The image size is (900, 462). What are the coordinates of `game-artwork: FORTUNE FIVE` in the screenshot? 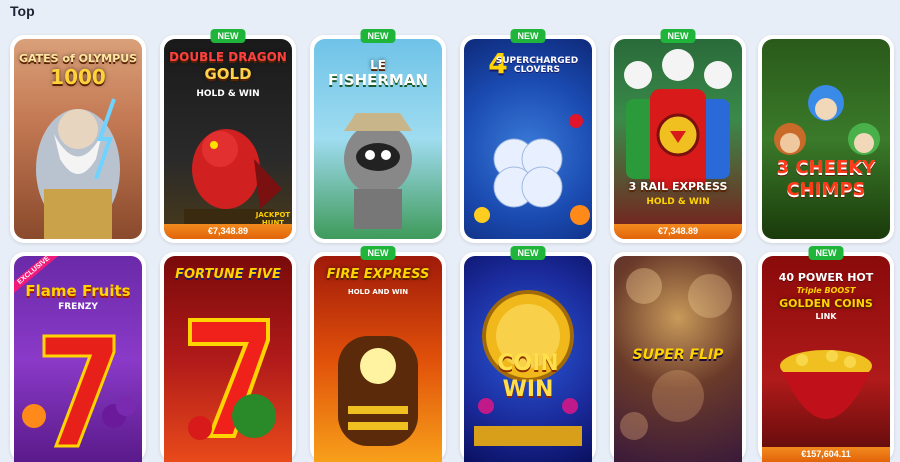 It's located at (228, 359).